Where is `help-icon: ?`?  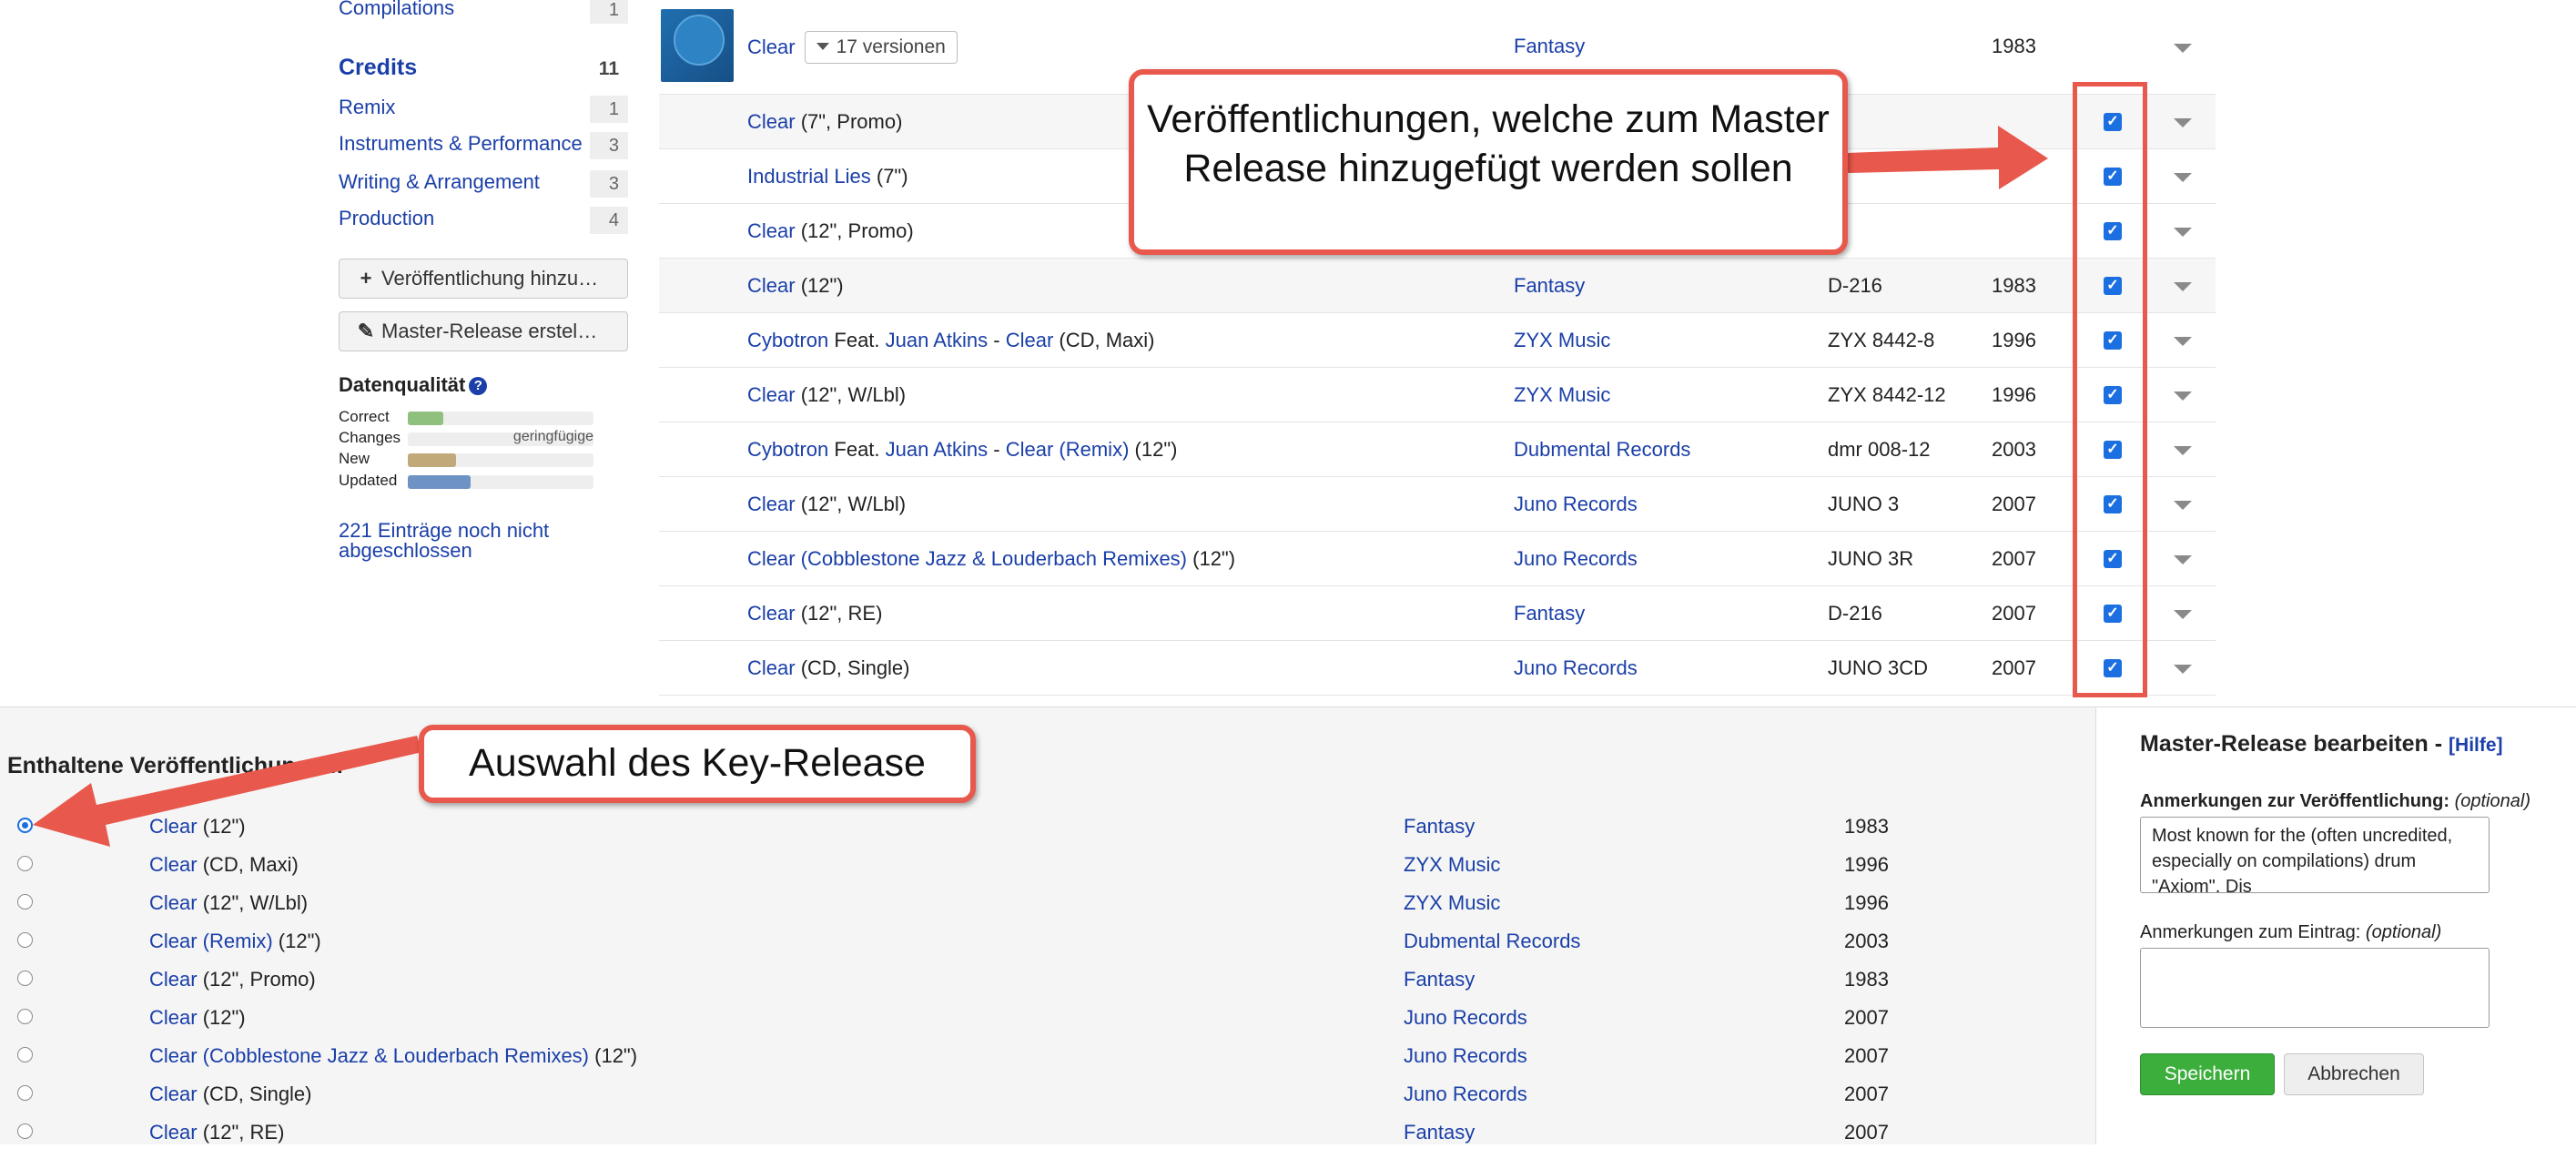
help-icon: ? is located at coordinates (479, 386).